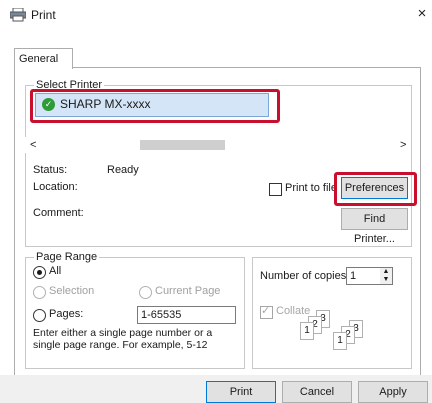 The height and width of the screenshot is (403, 432). Describe the element at coordinates (43, 15) in the screenshot. I see `window-title: Print` at that location.